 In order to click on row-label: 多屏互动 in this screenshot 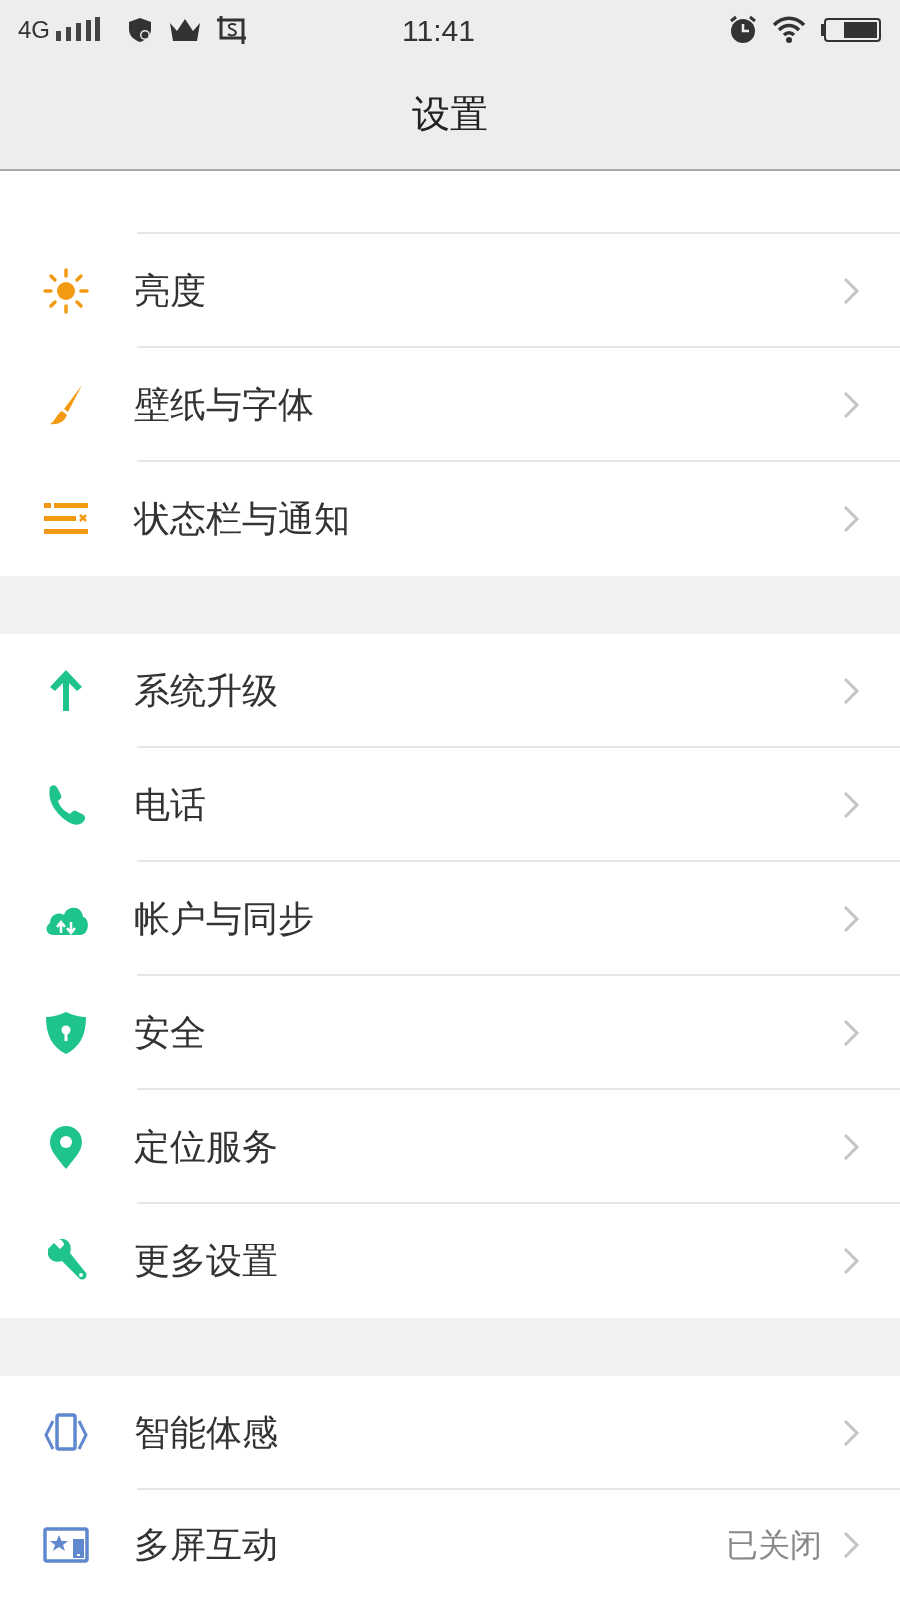, I will do `click(206, 1545)`.